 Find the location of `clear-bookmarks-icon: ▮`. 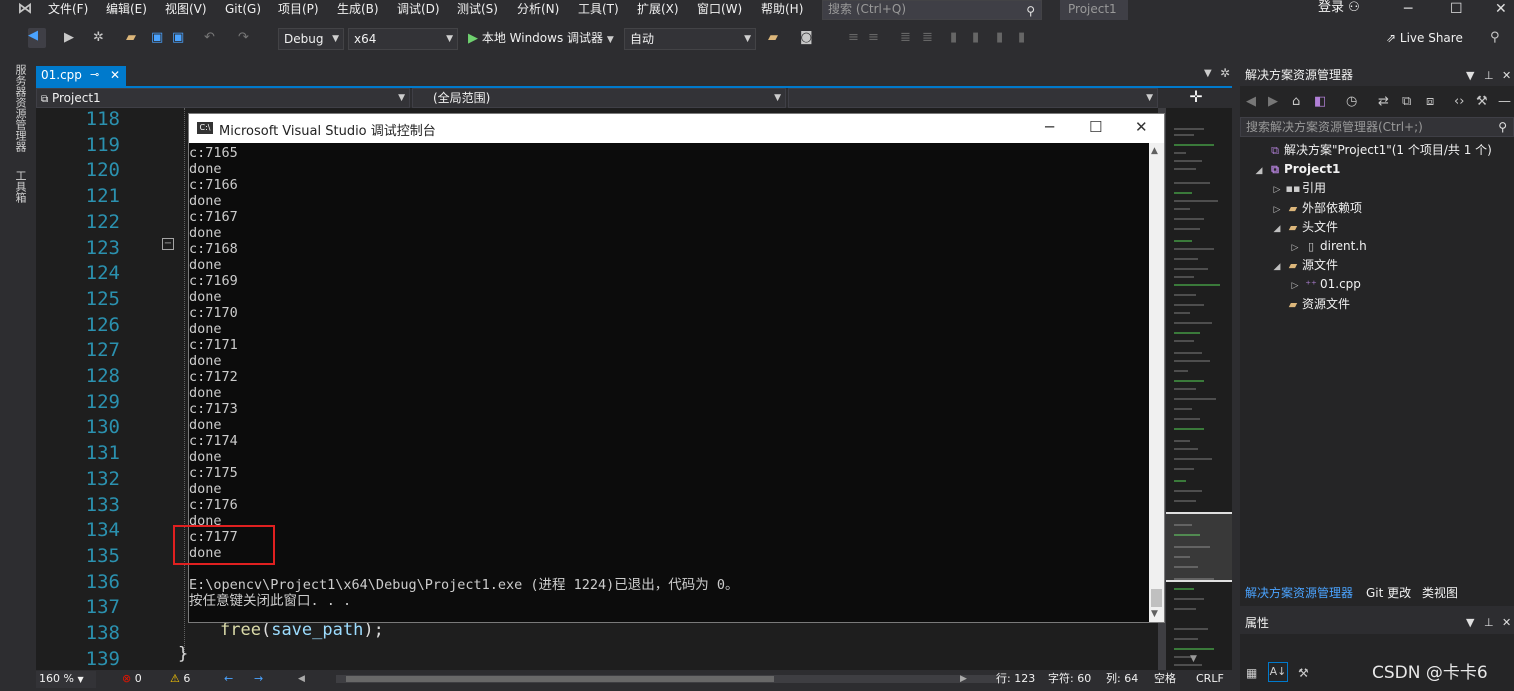

clear-bookmarks-icon: ▮ is located at coordinates (1021, 37).